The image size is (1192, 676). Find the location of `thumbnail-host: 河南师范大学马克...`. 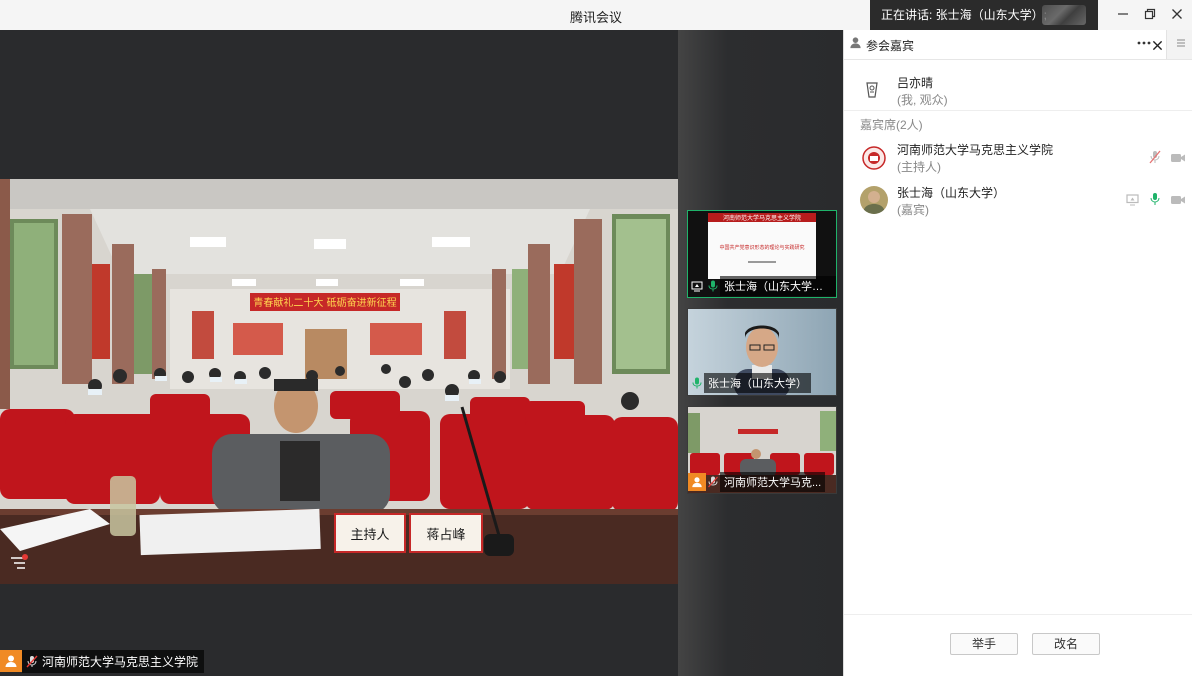

thumbnail-host: 河南师范大学马克... is located at coordinates (762, 450).